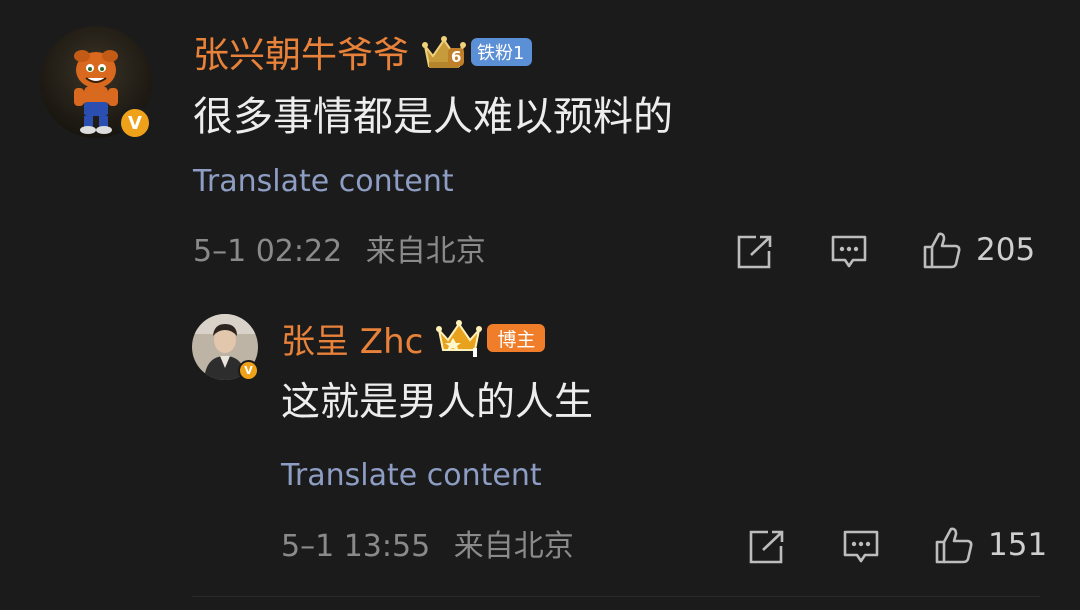 This screenshot has width=1080, height=610. I want to click on fan-badge-text: 铁粉1, so click(501, 53).